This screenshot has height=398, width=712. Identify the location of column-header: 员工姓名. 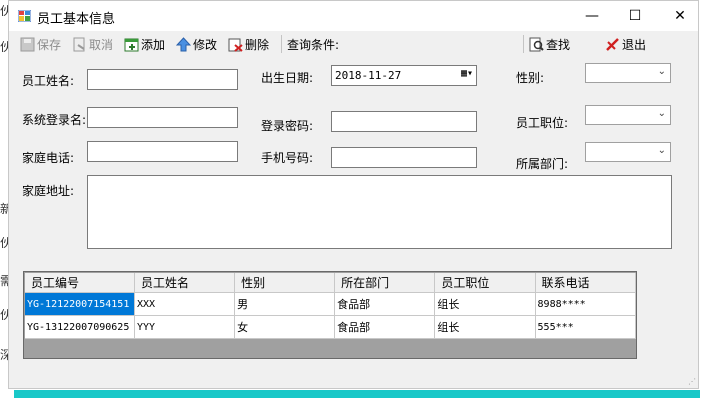
(185, 283).